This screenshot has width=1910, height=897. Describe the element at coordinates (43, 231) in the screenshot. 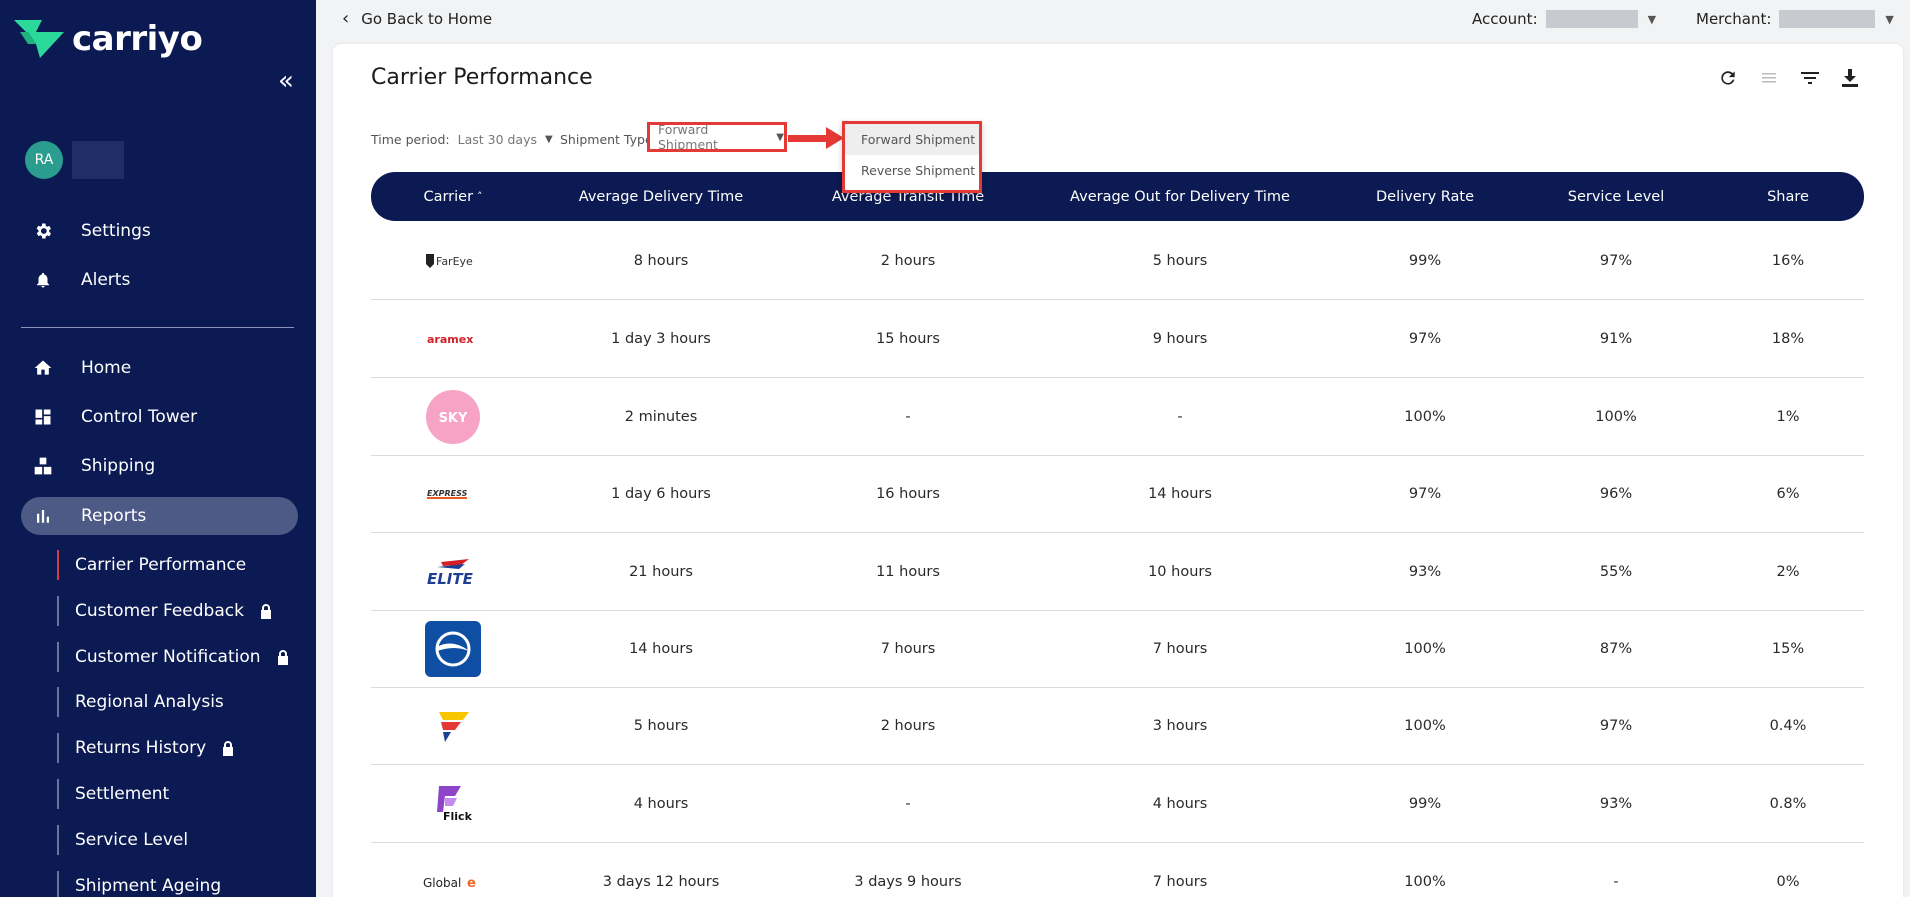

I see `gear-icon` at that location.